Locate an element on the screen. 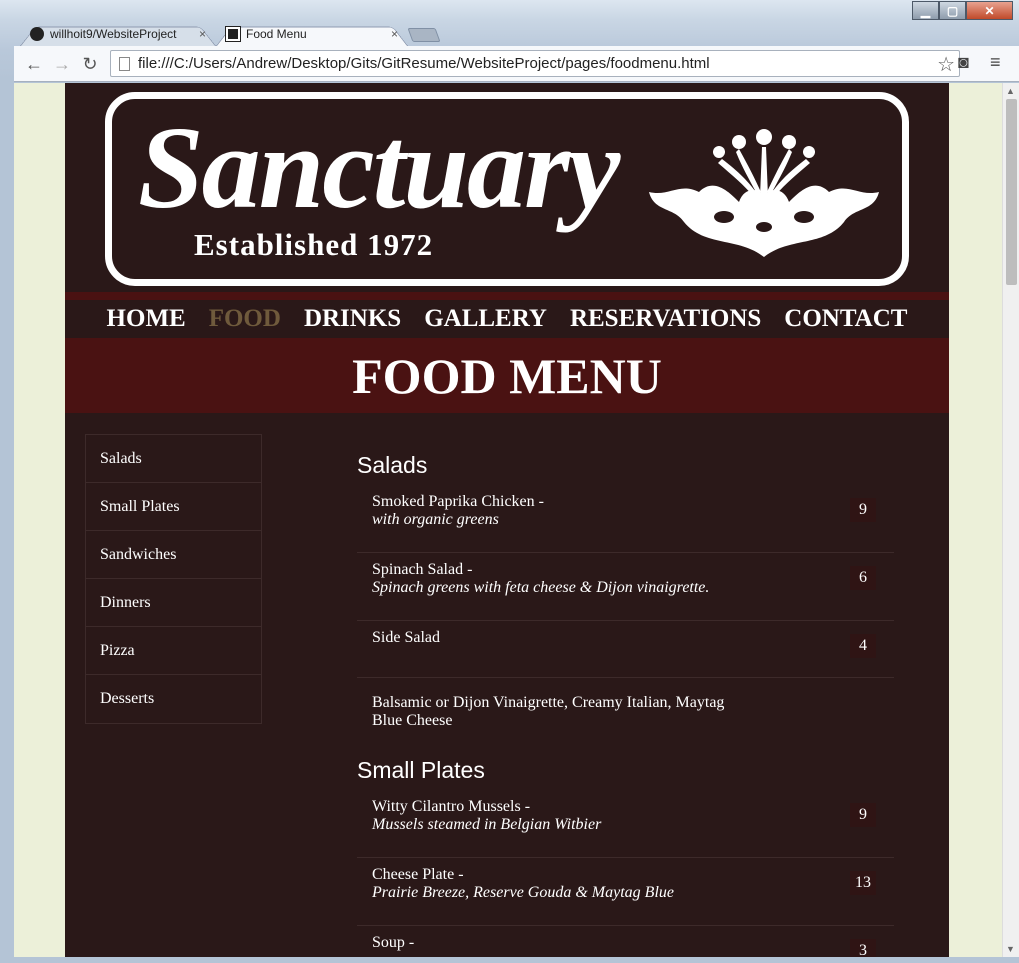  nav-drinks: DRINKS is located at coordinates (352, 319).